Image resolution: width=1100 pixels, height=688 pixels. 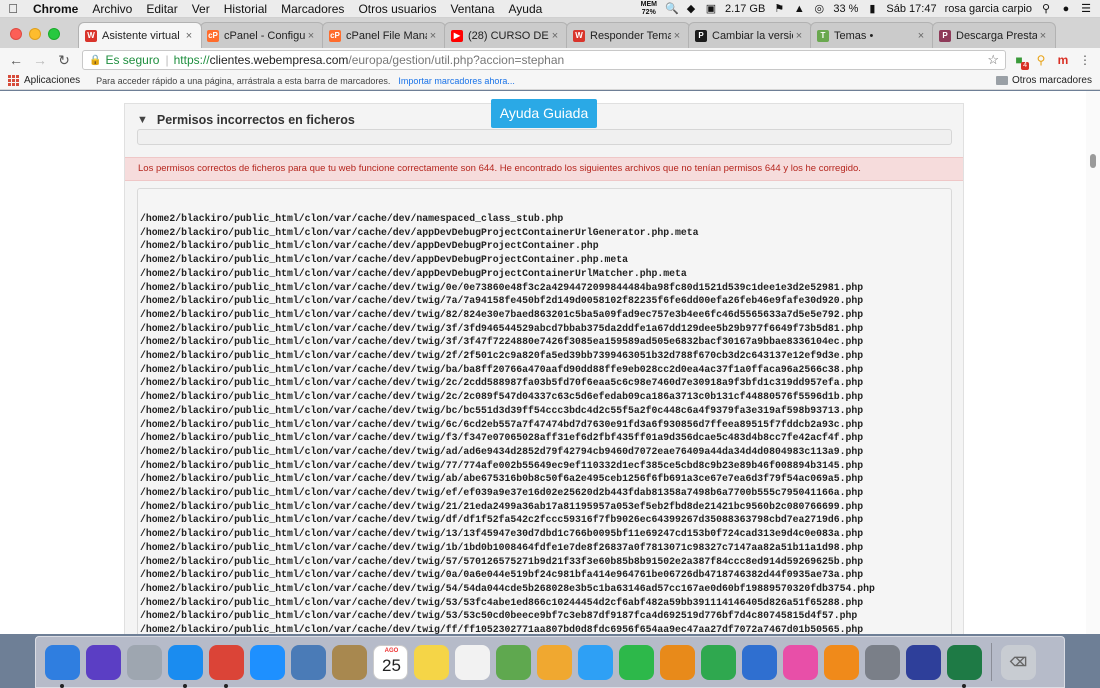 I want to click on clock: Sáb 17:47, so click(x=911, y=9).